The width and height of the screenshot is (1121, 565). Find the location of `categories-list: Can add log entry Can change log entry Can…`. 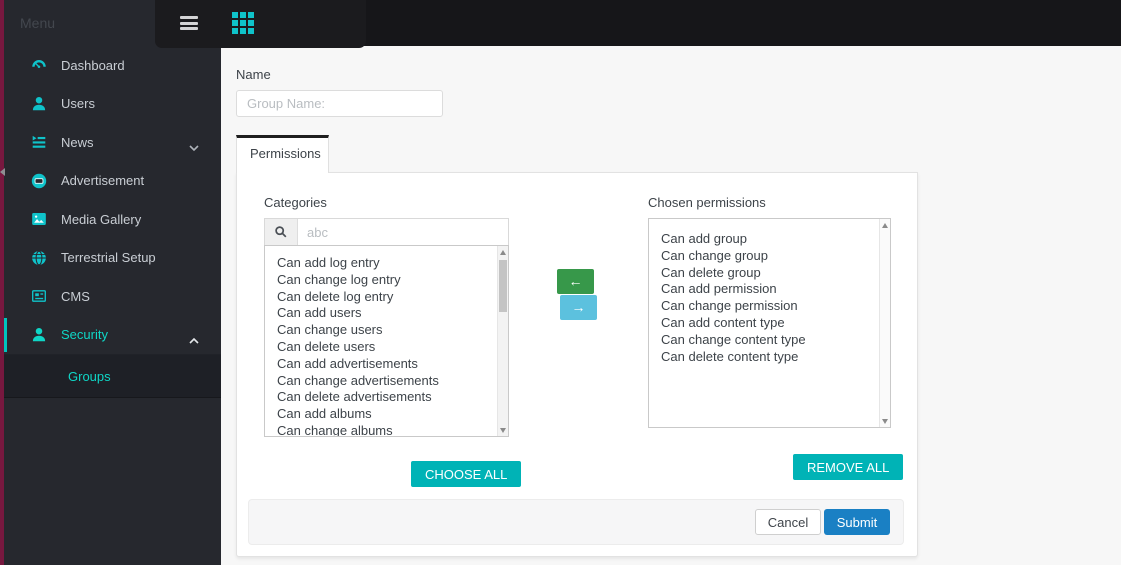

categories-list: Can add log entry Can change log entry Can… is located at coordinates (386, 341).